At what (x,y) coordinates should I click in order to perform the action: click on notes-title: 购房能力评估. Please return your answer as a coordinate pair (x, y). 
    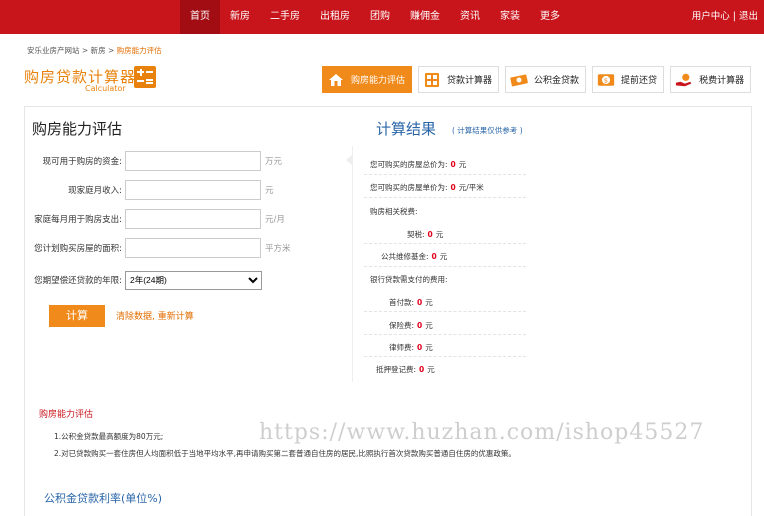
    Looking at the image, I should click on (66, 415).